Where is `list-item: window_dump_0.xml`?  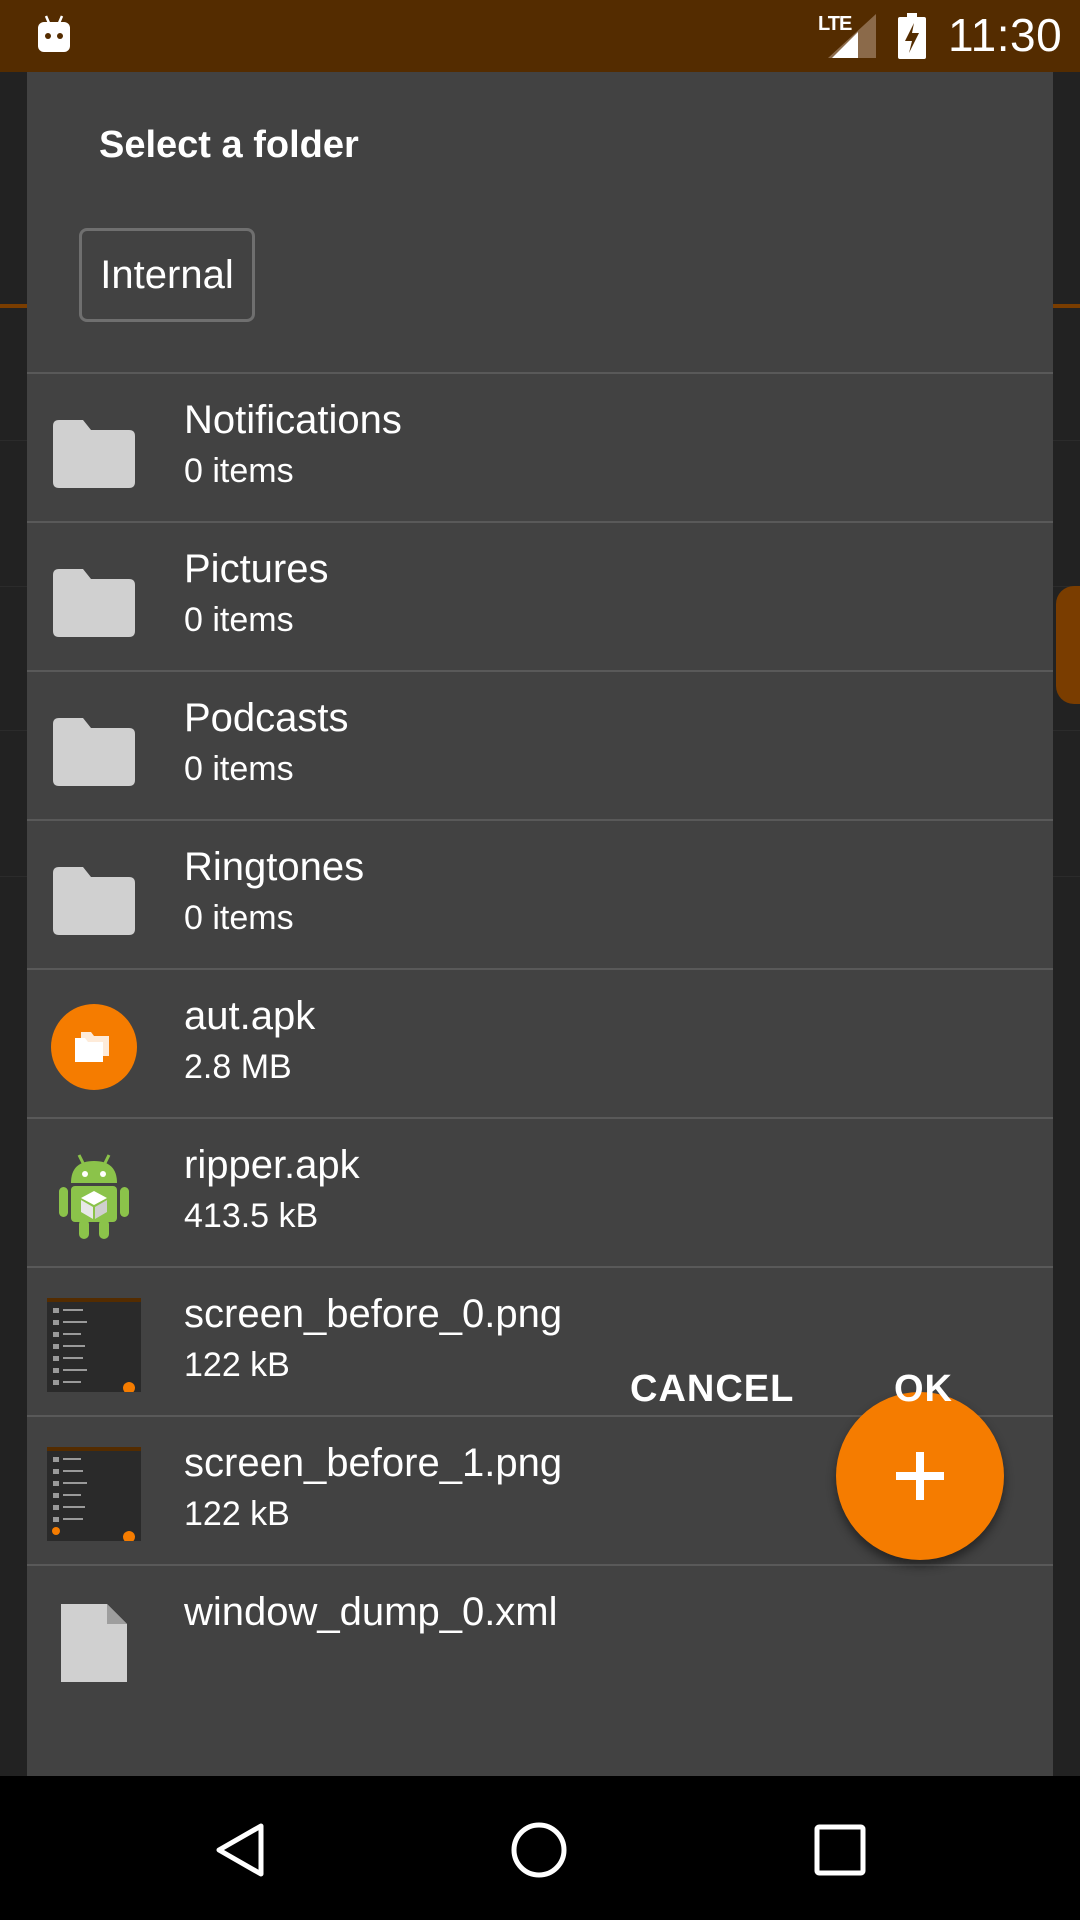
list-item: window_dump_0.xml is located at coordinates (540, 1624).